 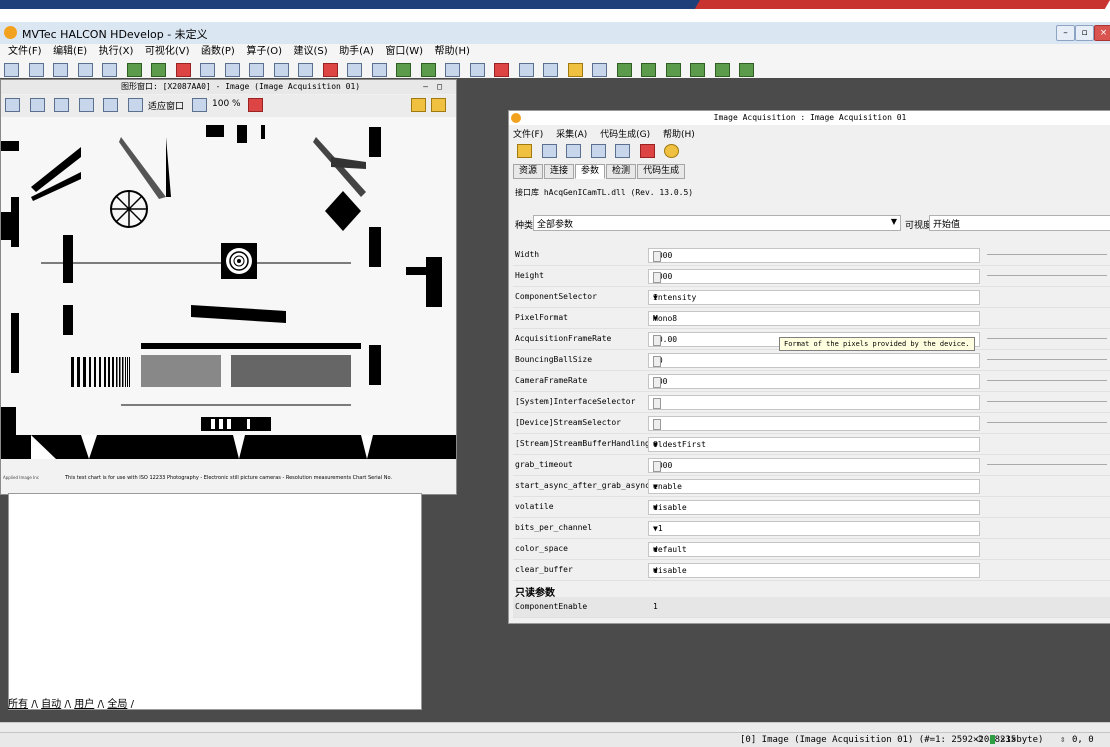 What do you see at coordinates (167, 52) in the screenshot?
I see `menu-visualization: 可视化(V)` at bounding box center [167, 52].